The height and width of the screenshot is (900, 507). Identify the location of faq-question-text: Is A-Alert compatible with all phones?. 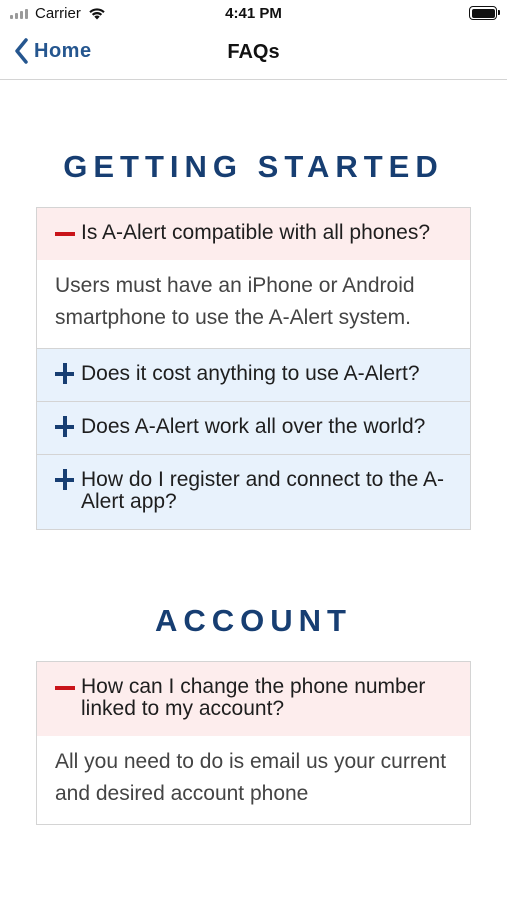
(256, 232).